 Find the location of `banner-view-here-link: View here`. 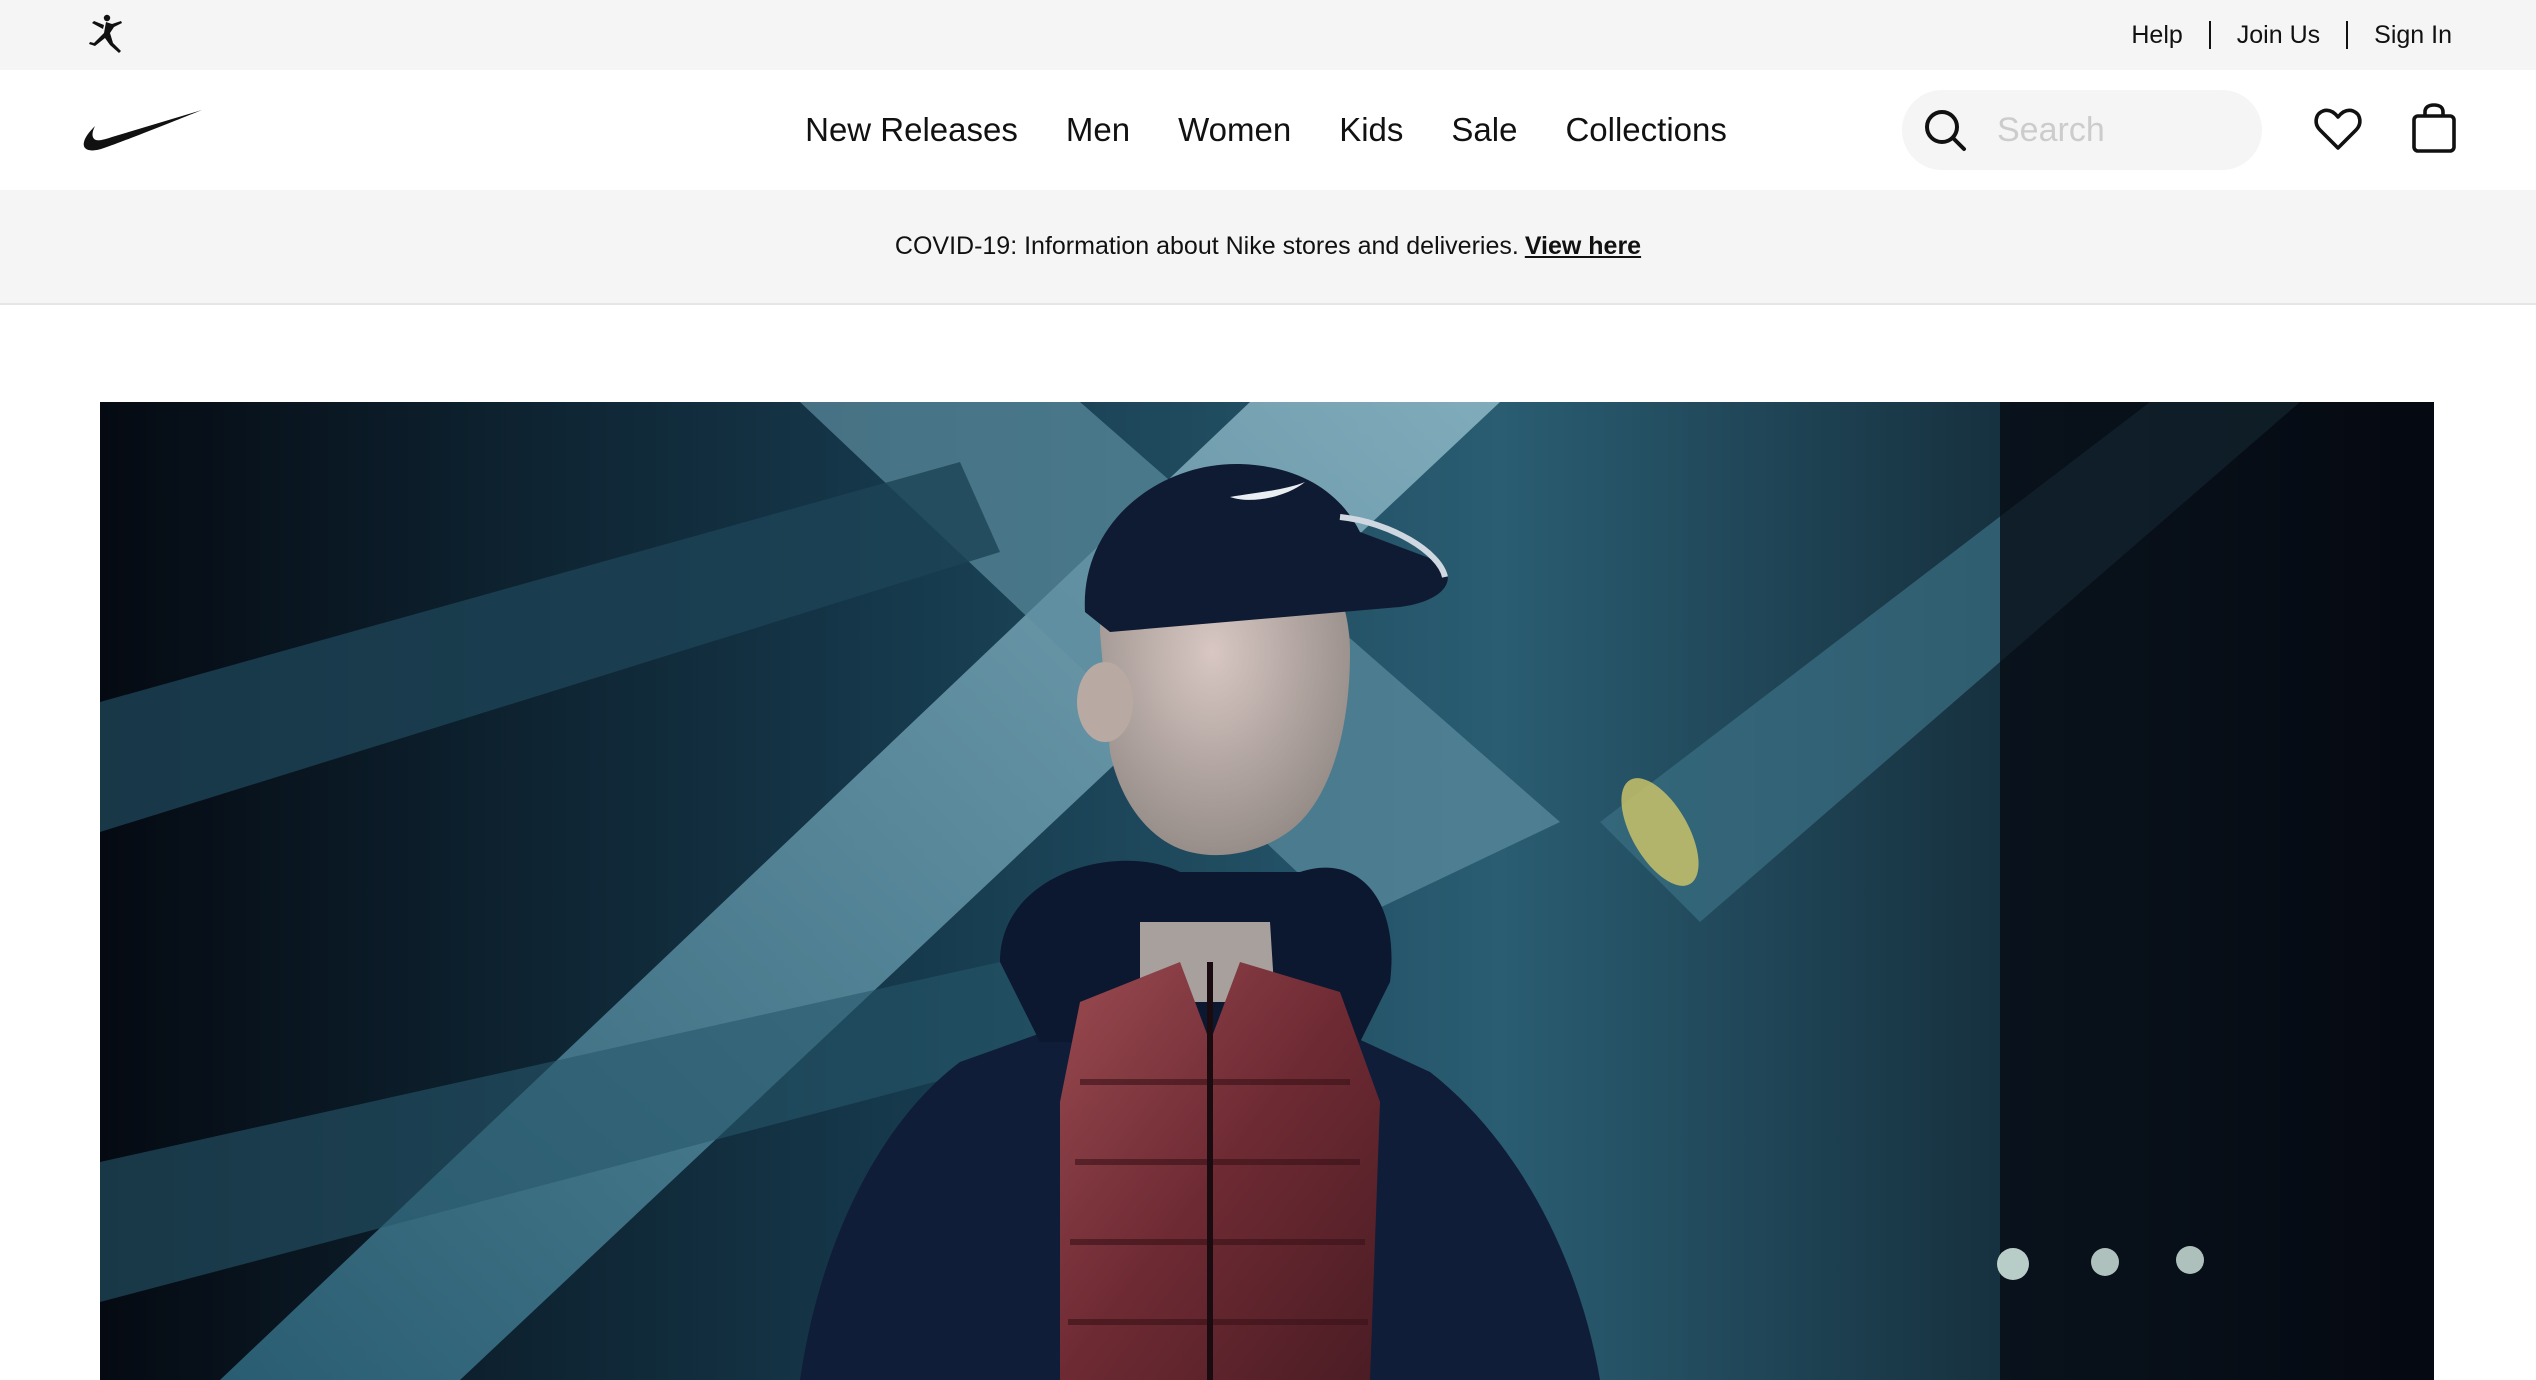

banner-view-here-link: View here is located at coordinates (1583, 246).